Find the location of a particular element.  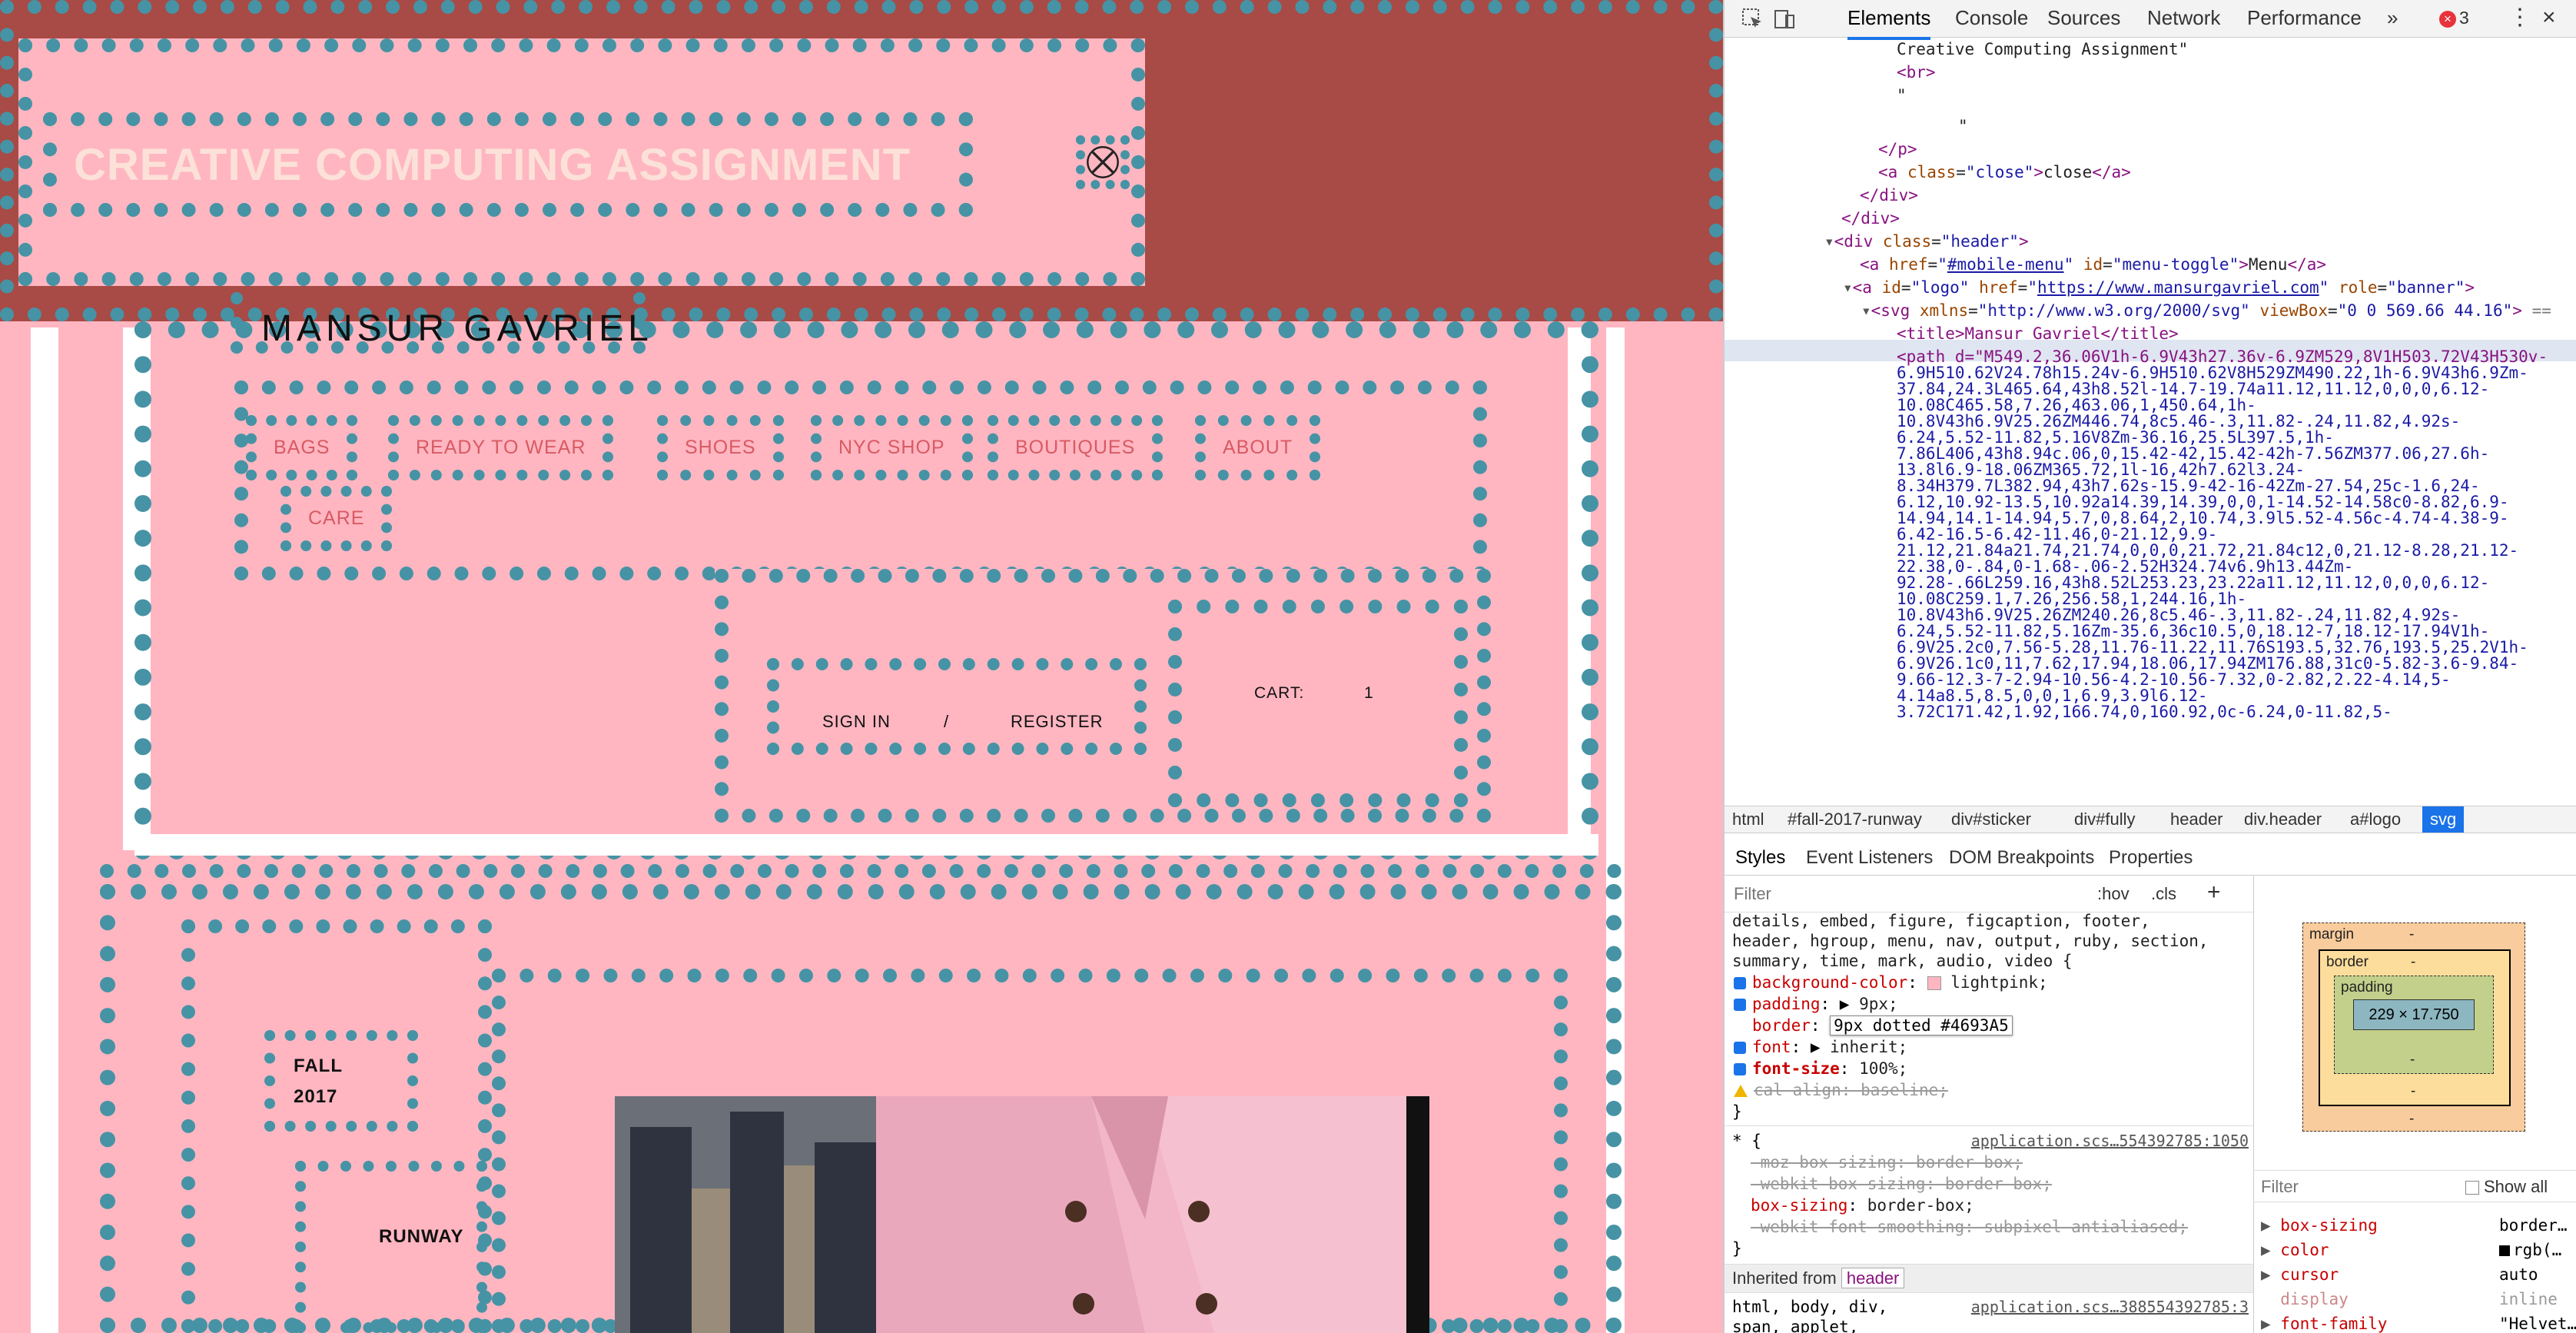

style-declaration-invalid: cal-align: baseline; is located at coordinates (1841, 1090).